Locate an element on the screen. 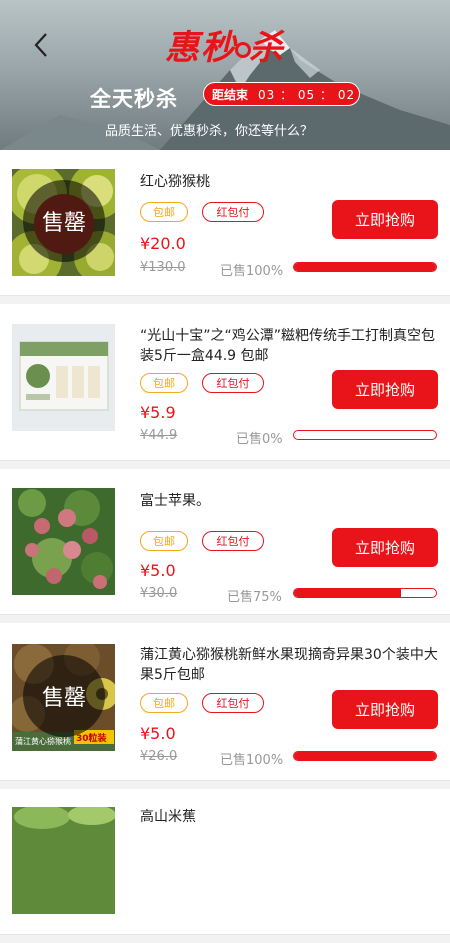  product-name: 高山米蕉 is located at coordinates (290, 817).